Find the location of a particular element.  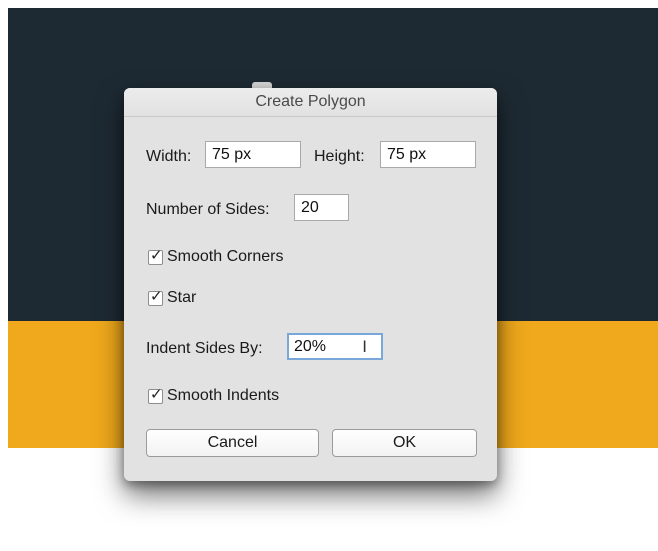

smooth-corners-check-box: ✓ is located at coordinates (155, 255).